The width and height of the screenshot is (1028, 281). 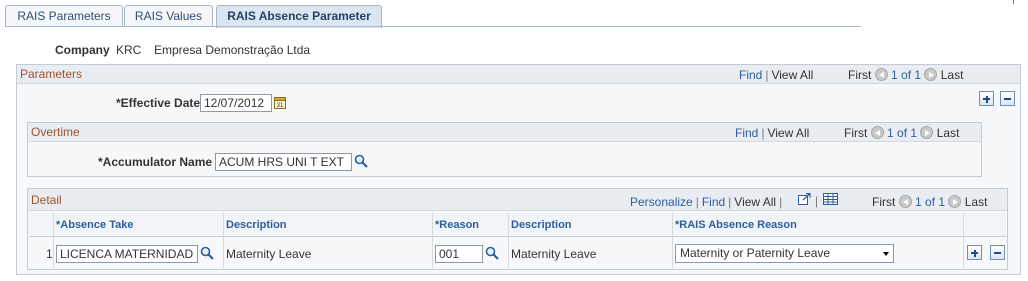 I want to click on svg-text: 31, so click(x=280, y=106).